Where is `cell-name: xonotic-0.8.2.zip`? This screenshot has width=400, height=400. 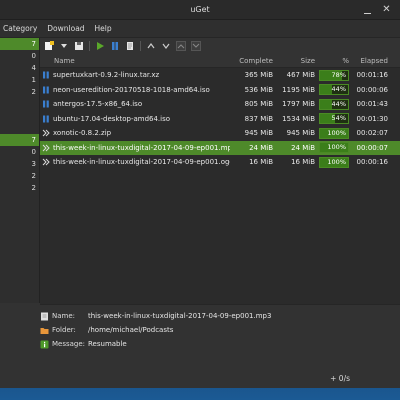 cell-name: xonotic-0.8.2.zip is located at coordinates (135, 133).